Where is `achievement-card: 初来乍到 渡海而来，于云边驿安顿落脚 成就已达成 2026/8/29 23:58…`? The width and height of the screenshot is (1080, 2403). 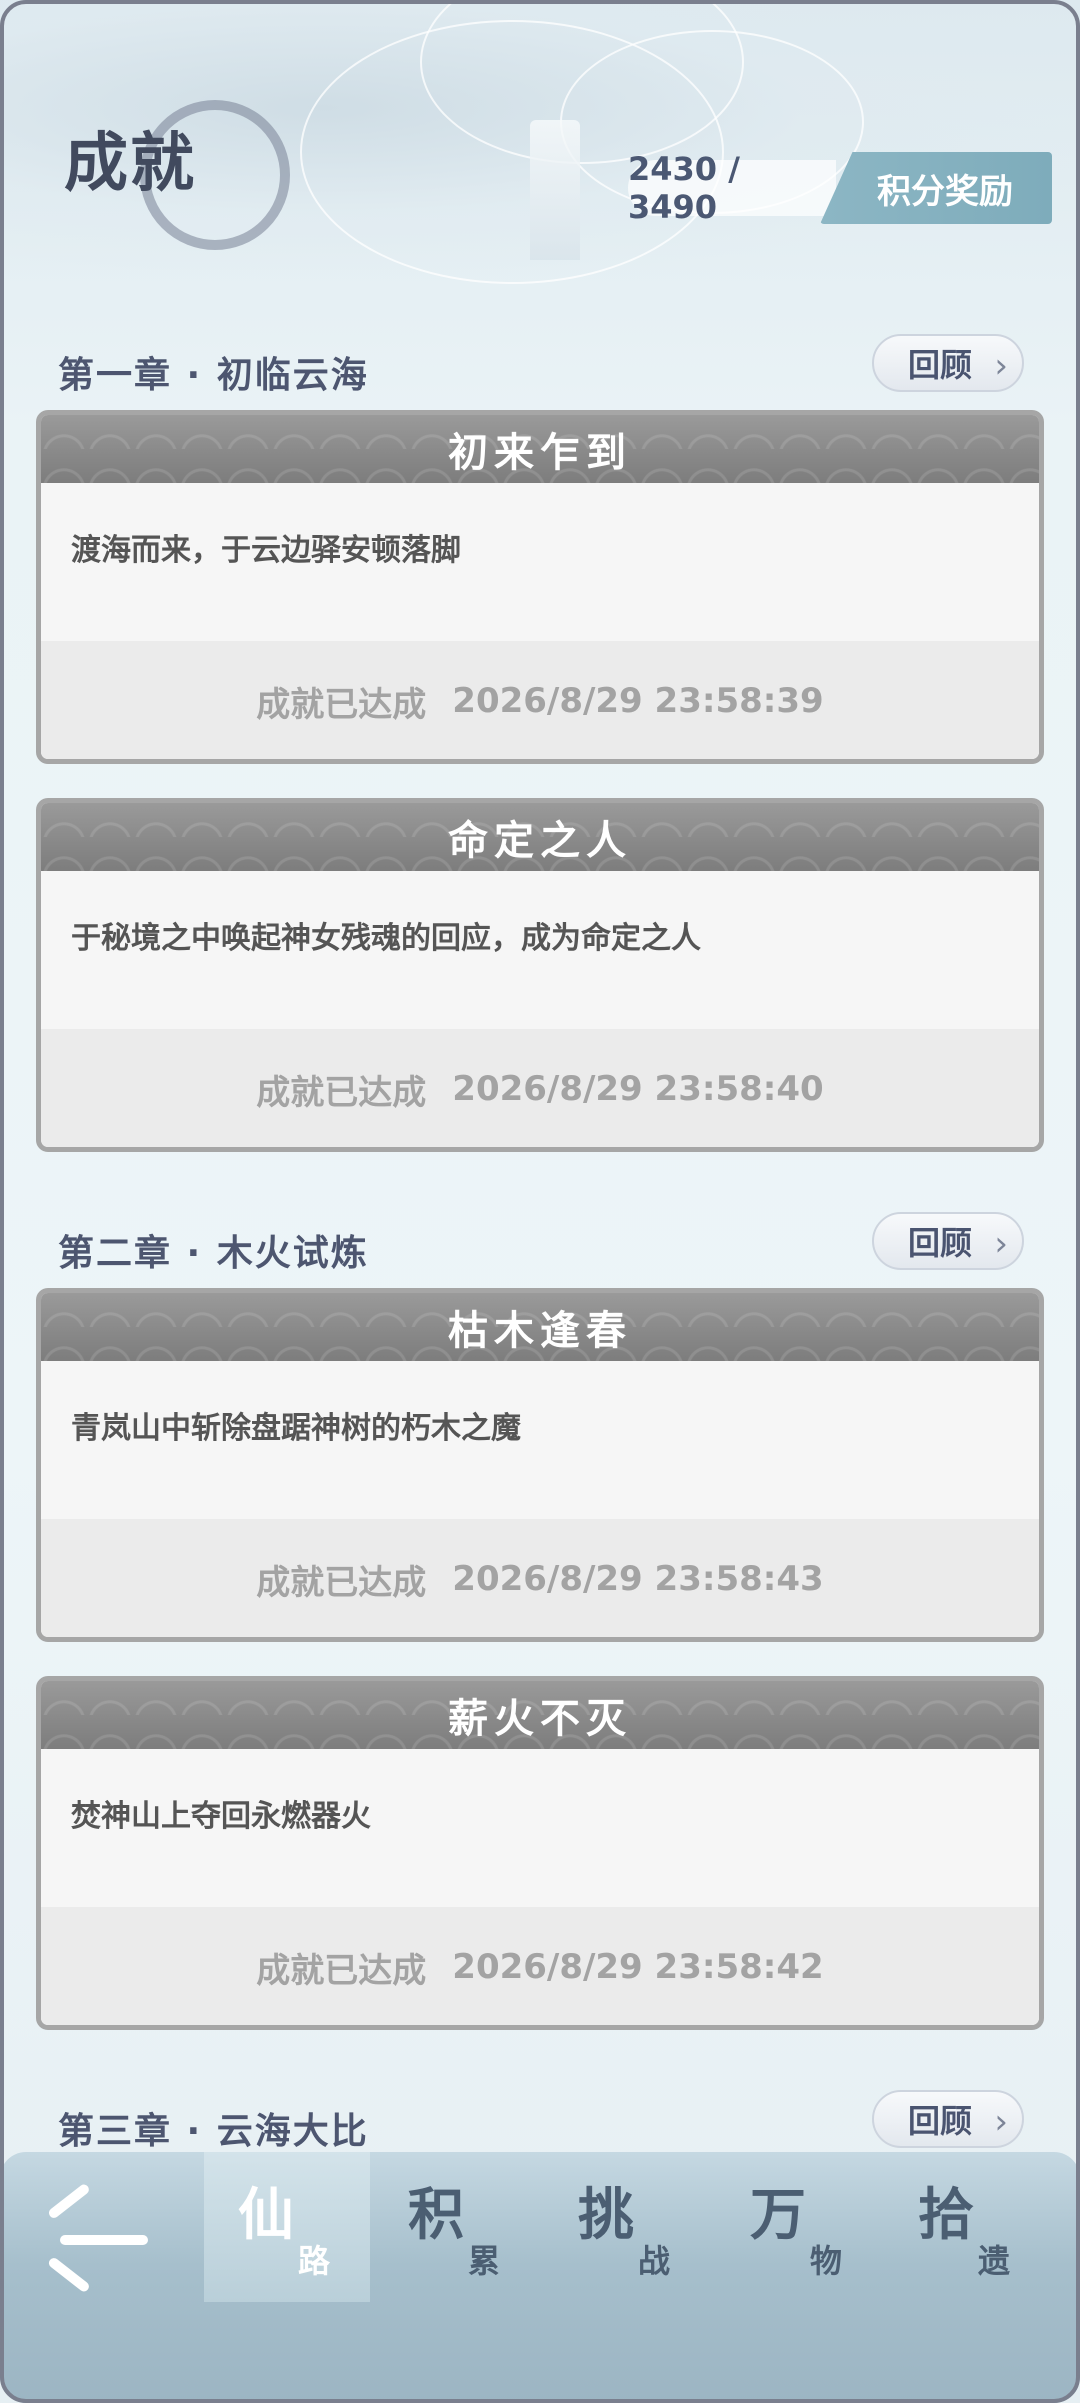
achievement-card: 初来乍到 渡海而来，于云边驿安顿落脚 成就已达成 2026/8/29 23:58… is located at coordinates (540, 587).